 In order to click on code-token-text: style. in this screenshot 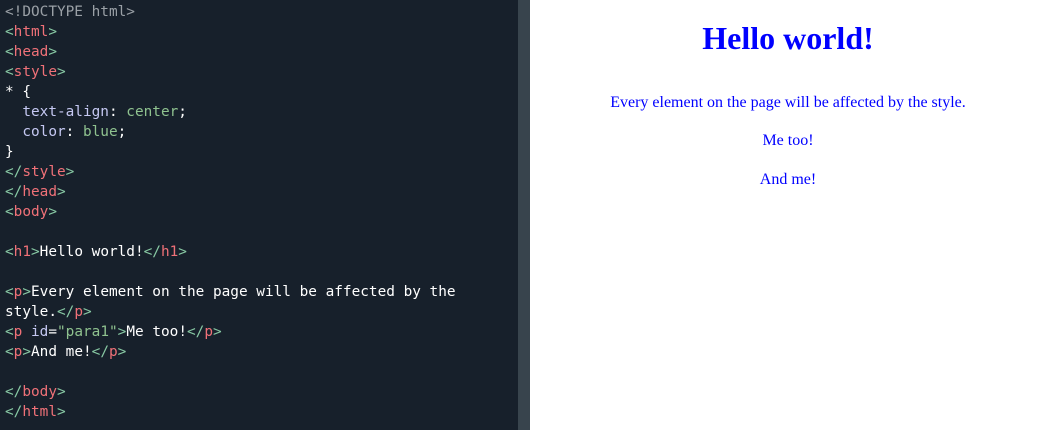, I will do `click(31, 312)`.